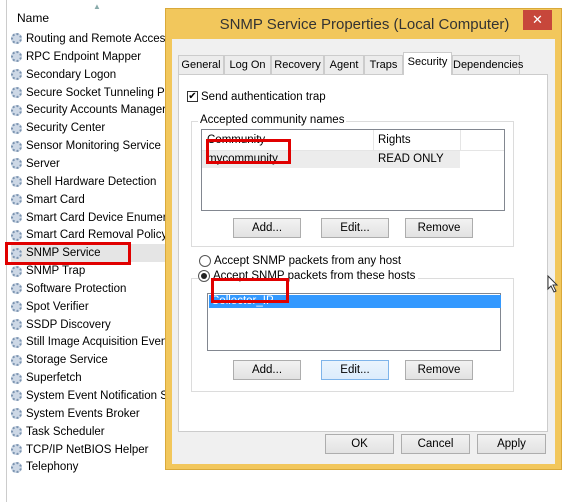 Image resolution: width=570 pixels, height=502 pixels. What do you see at coordinates (250, 290) in the screenshot?
I see `highlight-box-collector` at bounding box center [250, 290].